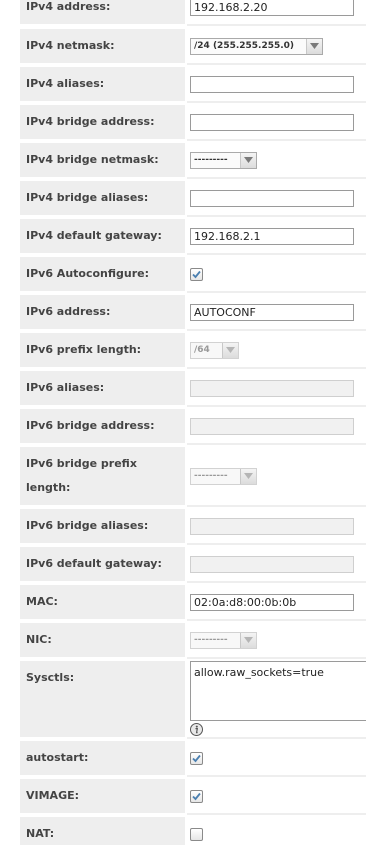 The height and width of the screenshot is (845, 366). What do you see at coordinates (272, 312) in the screenshot?
I see `ipv6-address-input` at bounding box center [272, 312].